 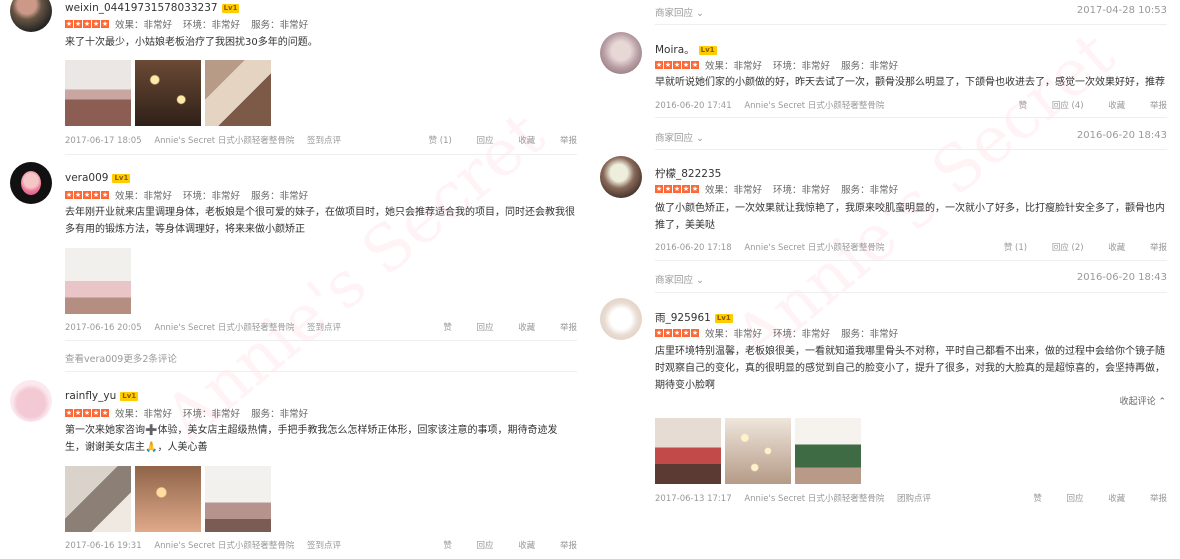 What do you see at coordinates (683, 318) in the screenshot?
I see `username: 雨_925961` at bounding box center [683, 318].